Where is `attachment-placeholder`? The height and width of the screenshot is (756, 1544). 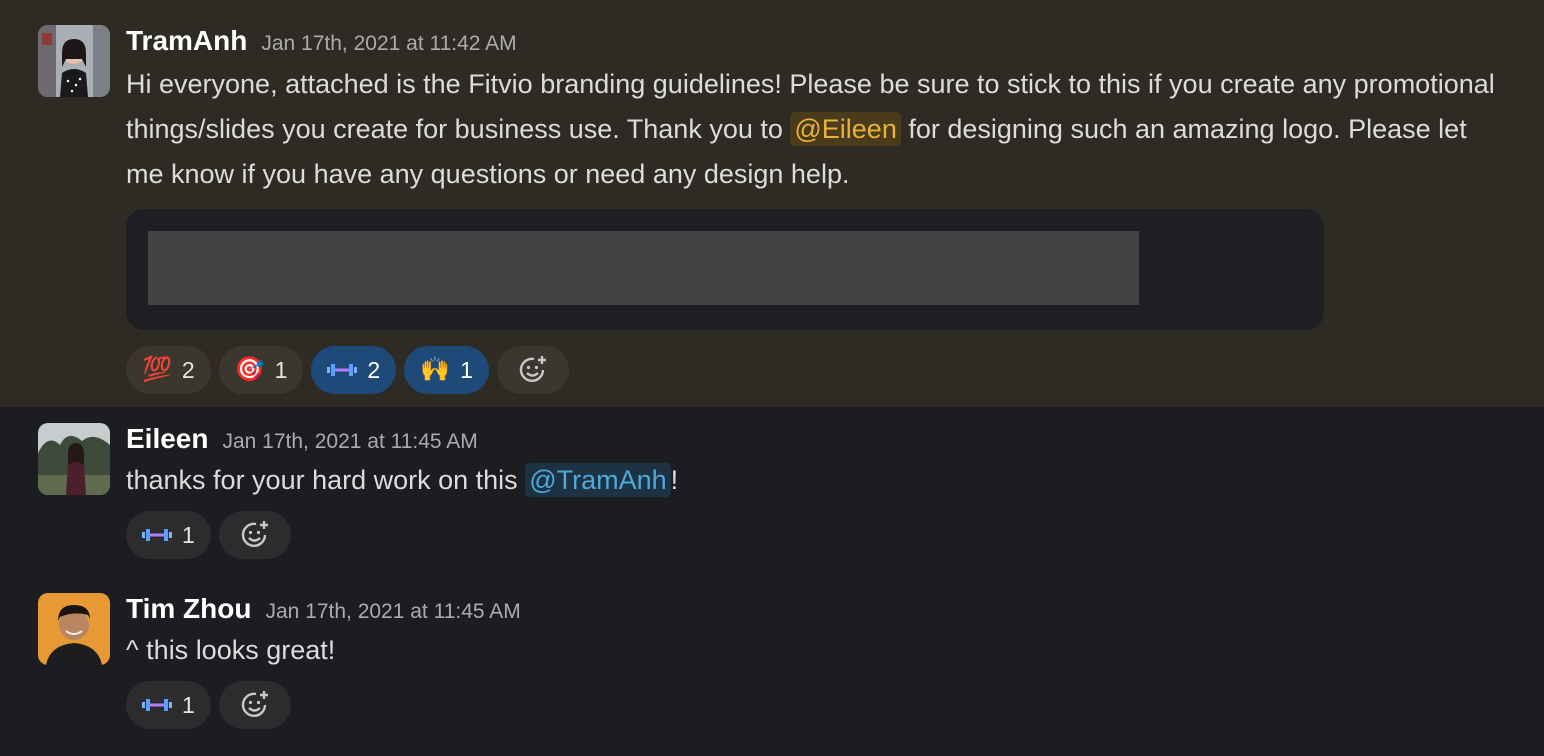
attachment-placeholder is located at coordinates (643, 268).